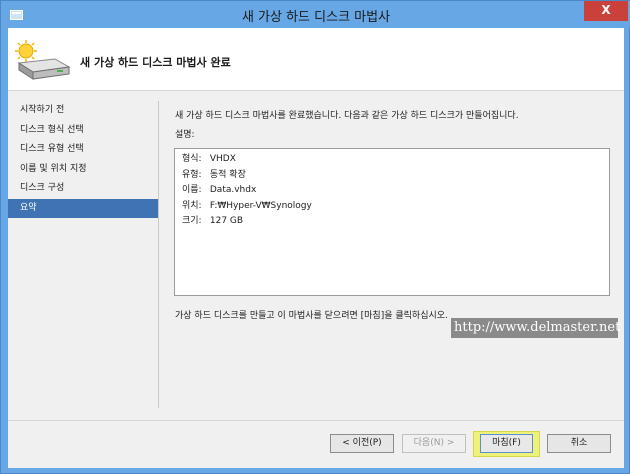 The image size is (630, 474). Describe the element at coordinates (316, 59) in the screenshot. I see `wizard-header: 새 가상 하드 디스크 마법사 완료` at that location.